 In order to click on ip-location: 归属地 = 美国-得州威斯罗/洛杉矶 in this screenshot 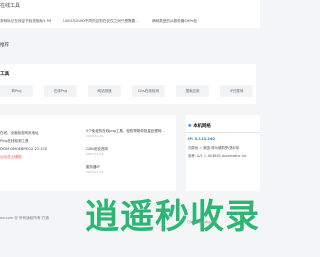, I will do `click(214, 148)`.